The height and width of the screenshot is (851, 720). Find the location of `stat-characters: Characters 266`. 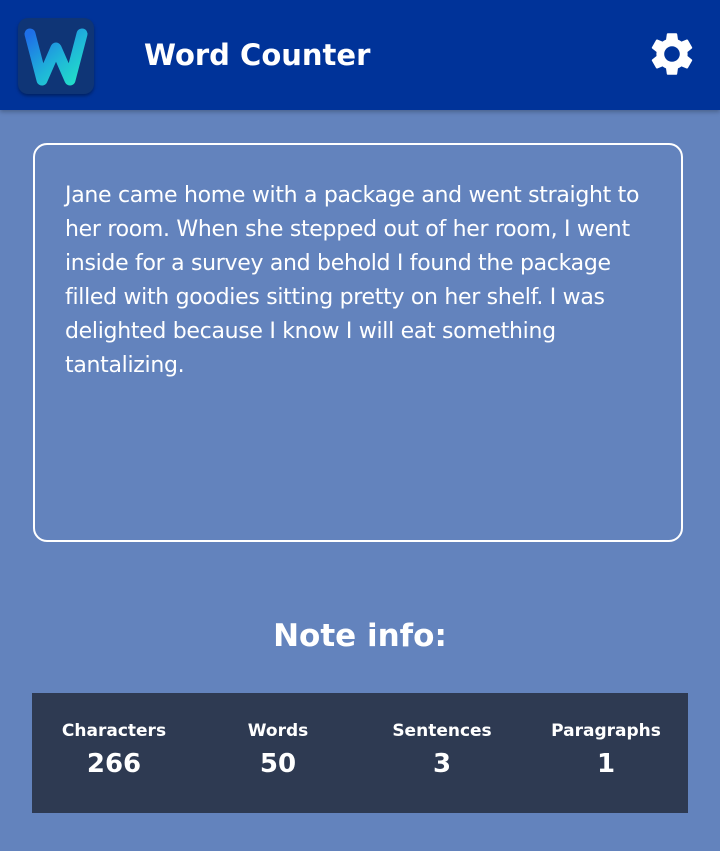

stat-characters: Characters 266 is located at coordinates (114, 753).